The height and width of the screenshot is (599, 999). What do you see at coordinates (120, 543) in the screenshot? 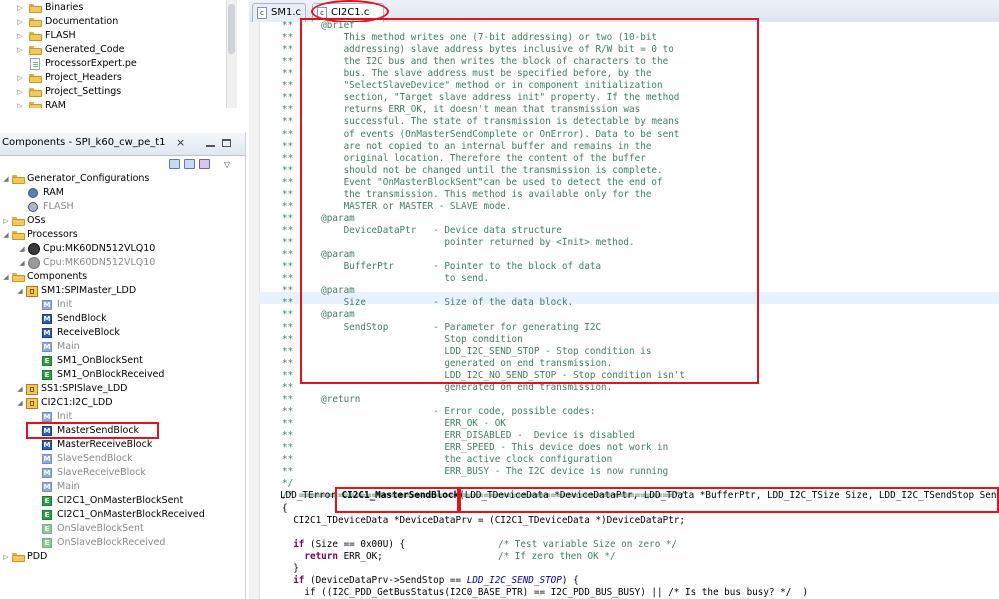
I see `component-tree-item: E OnSlaveBlockReceived` at bounding box center [120, 543].